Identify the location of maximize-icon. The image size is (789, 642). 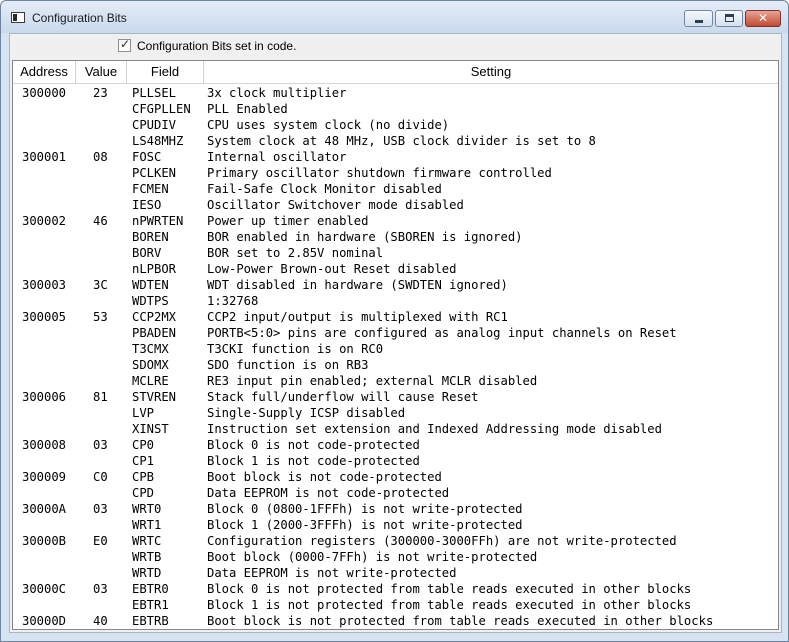
(729, 18).